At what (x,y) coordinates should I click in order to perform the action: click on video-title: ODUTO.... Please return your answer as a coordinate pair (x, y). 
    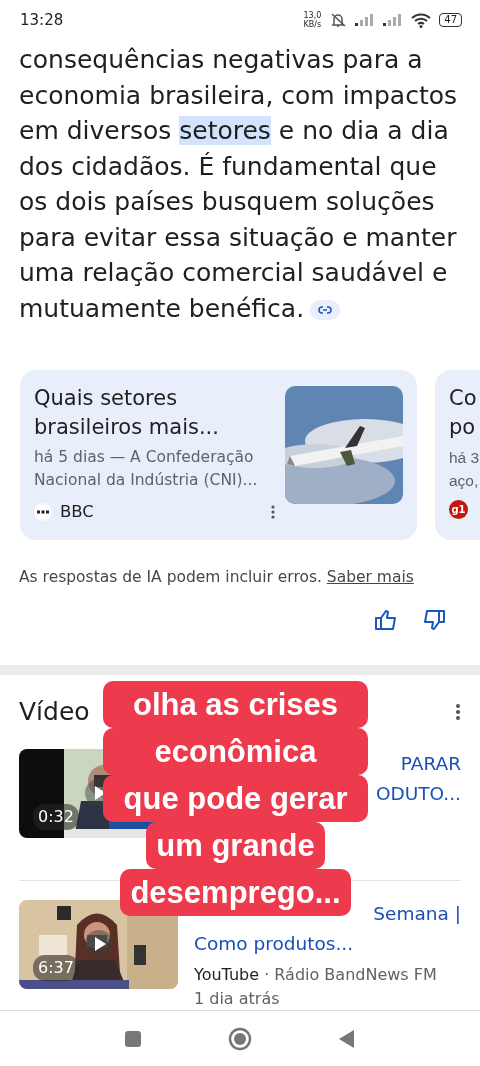
    Looking at the image, I should click on (418, 794).